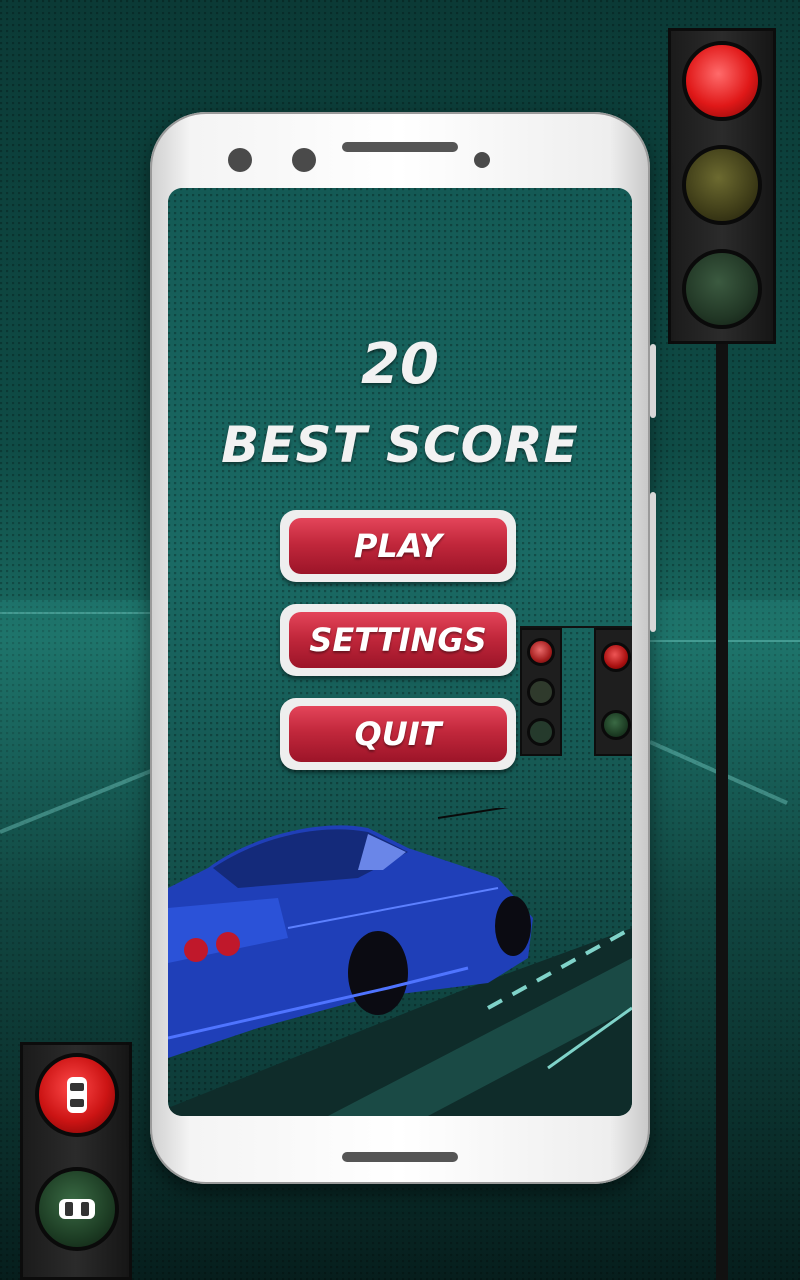 This screenshot has height=1280, width=800. I want to click on yellow-light, so click(722, 185).